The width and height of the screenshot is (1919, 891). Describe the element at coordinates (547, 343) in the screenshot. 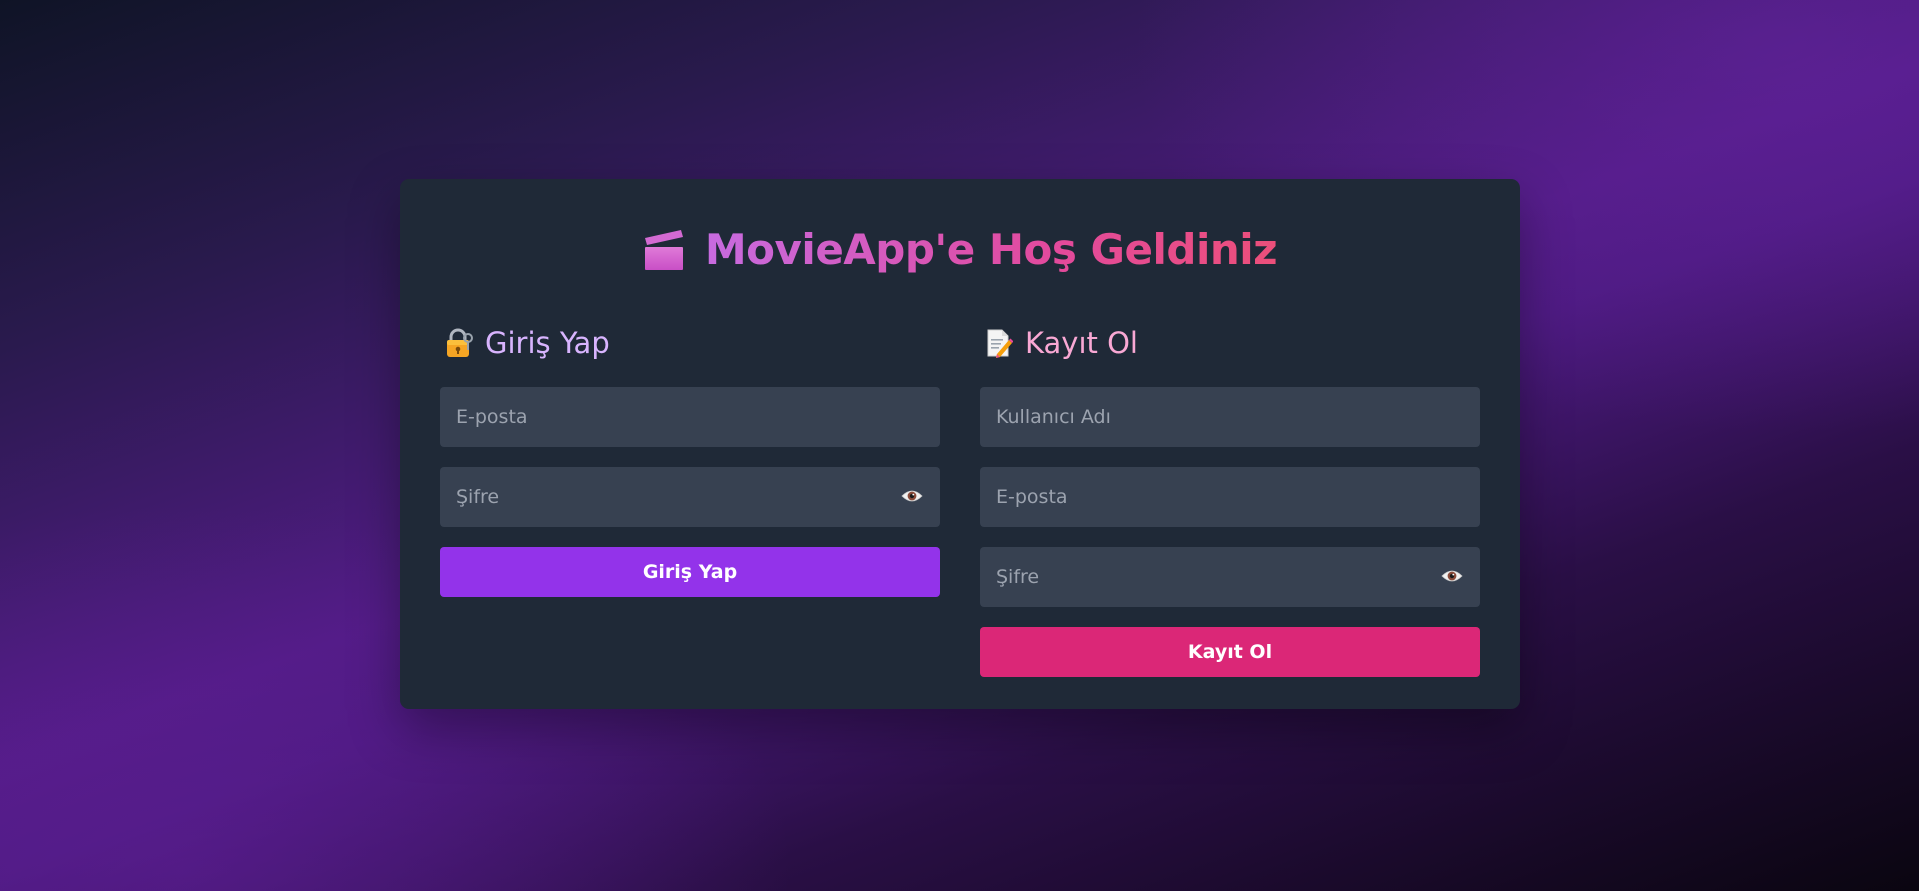

I see `login-heading-label: Giriş Yap` at that location.